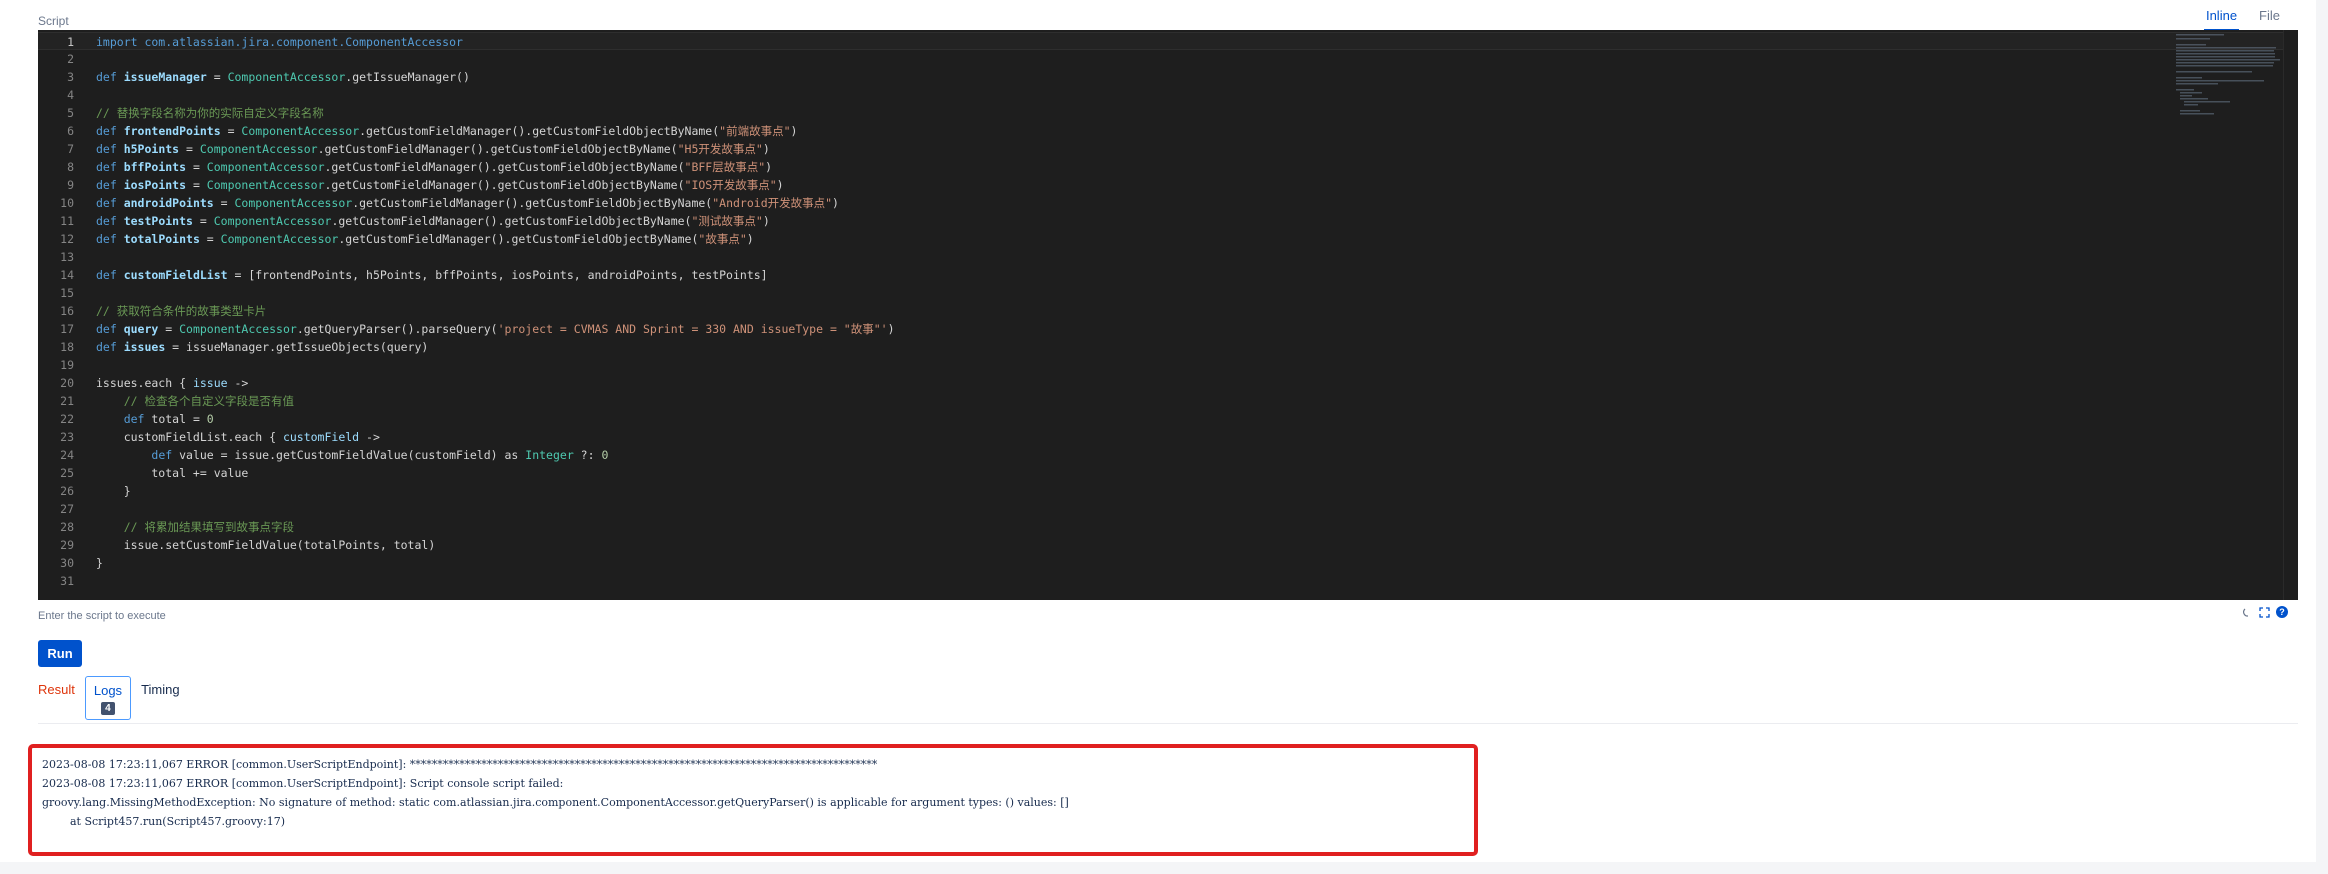 Image resolution: width=2328 pixels, height=874 pixels. Describe the element at coordinates (1168, 419) in the screenshot. I see `code-line: 22 def total = 0` at that location.